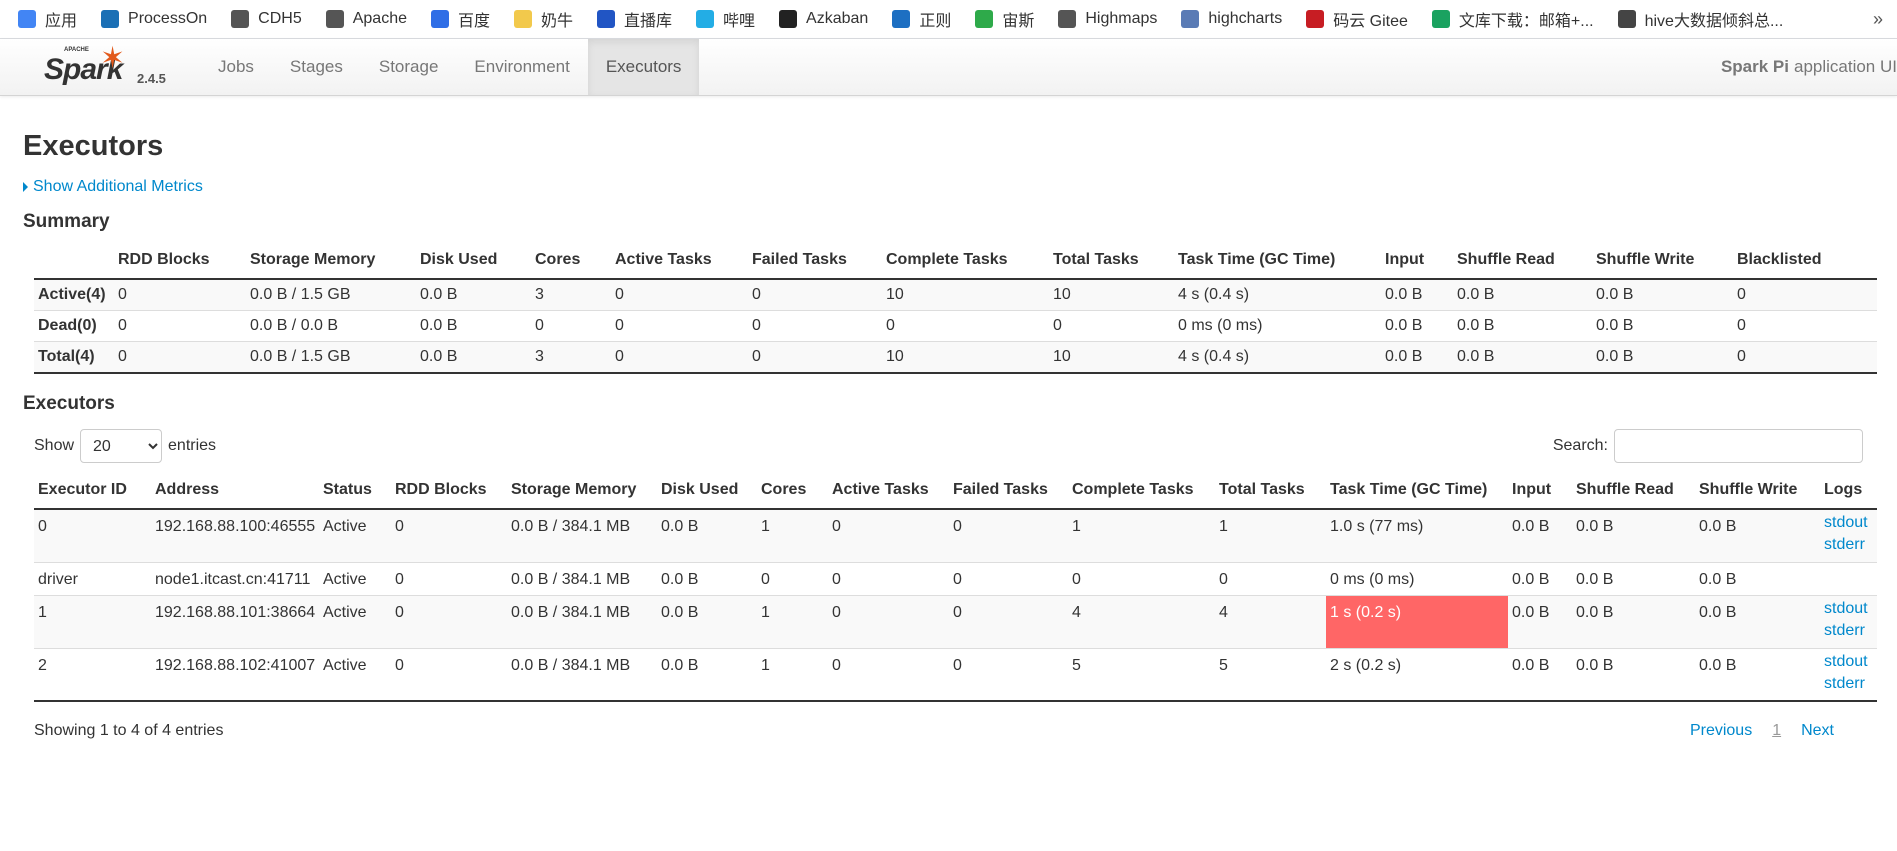  Describe the element at coordinates (439, 19) in the screenshot. I see `baidu-paw-icon` at that location.